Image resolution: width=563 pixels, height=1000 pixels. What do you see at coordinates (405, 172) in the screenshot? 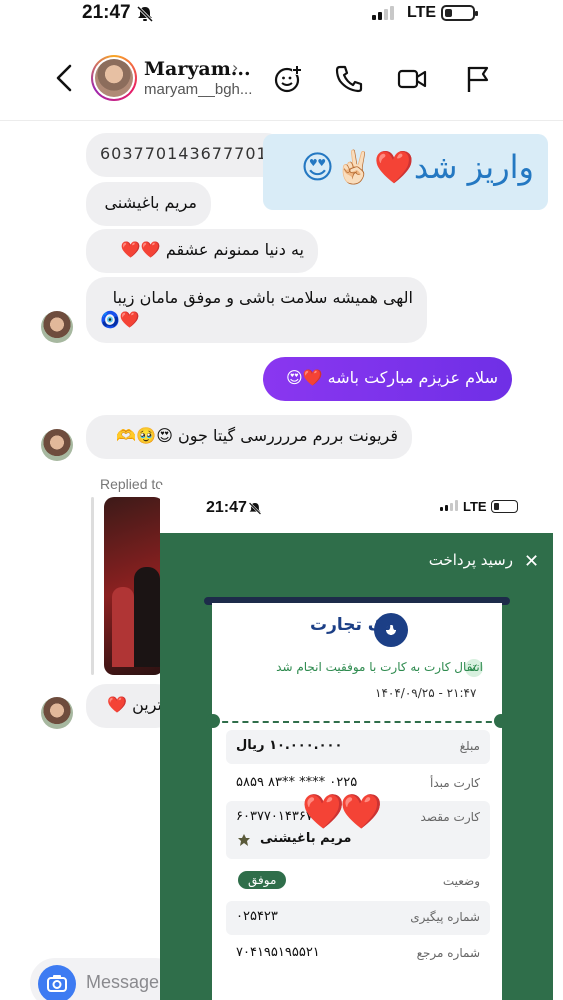
I see `story-text-overlay: واریز شد❤️✌🏻😍` at bounding box center [405, 172].